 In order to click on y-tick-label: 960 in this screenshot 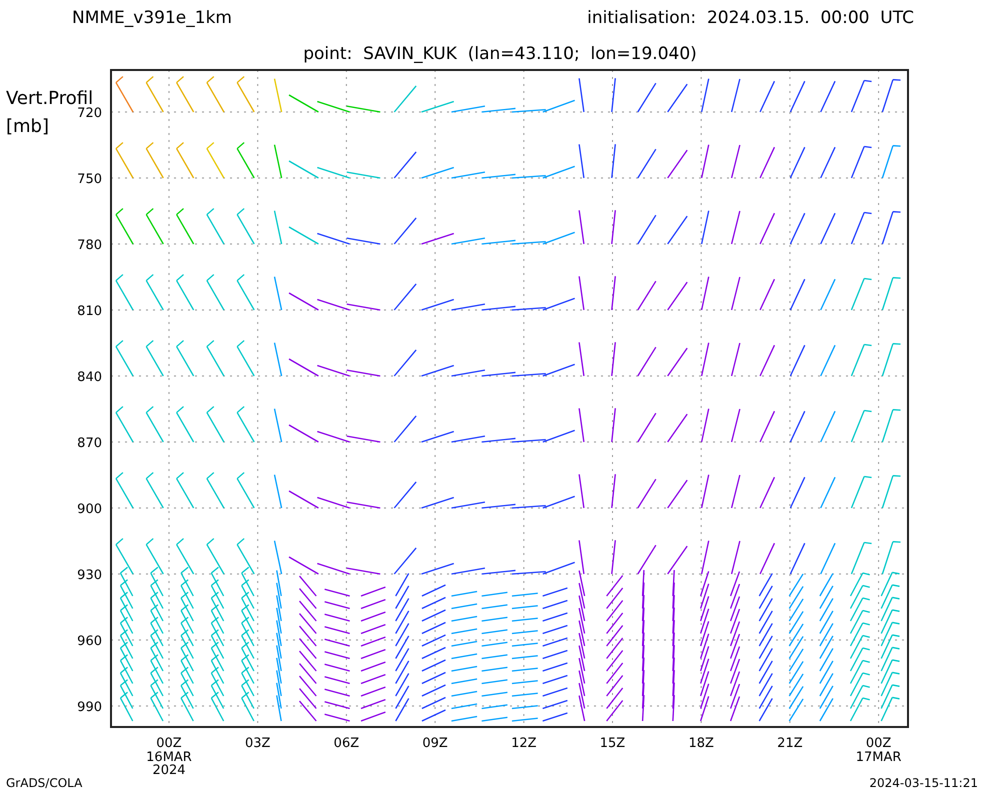, I will do `click(89, 641)`.